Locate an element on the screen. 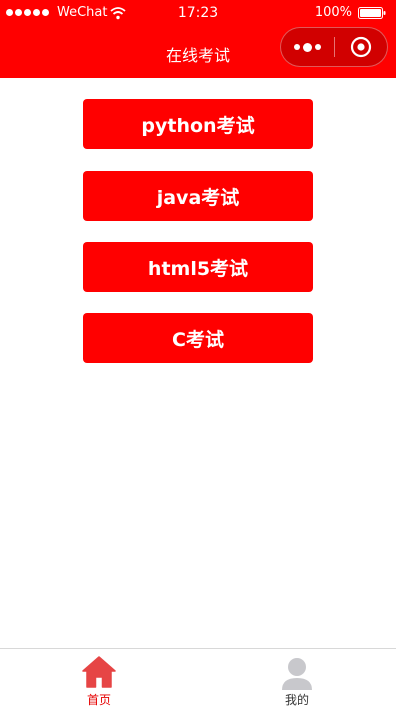 Image resolution: width=396 pixels, height=708 pixels. java-exam-button: java考试 is located at coordinates (198, 196).